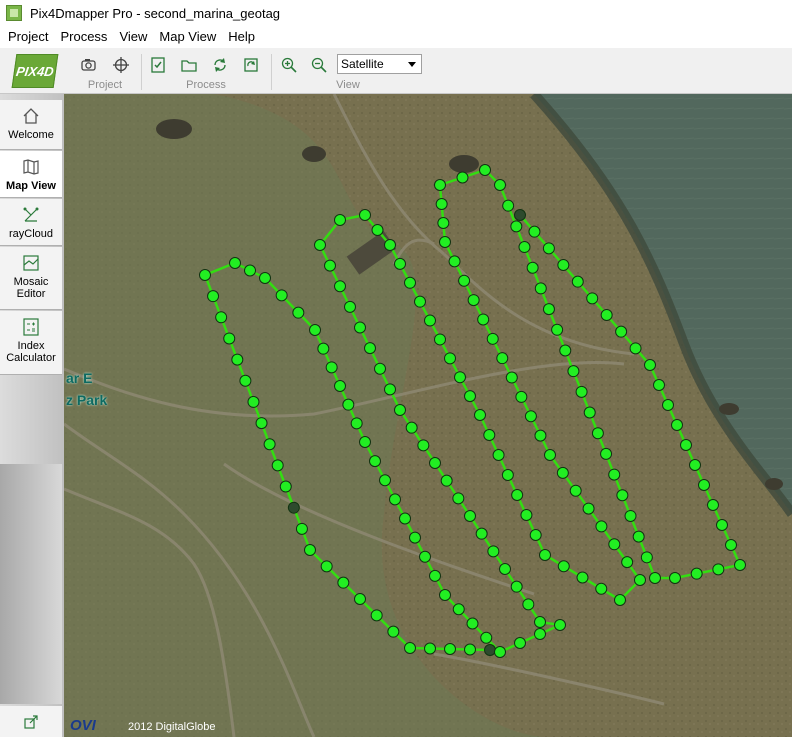  I want to click on menu-map-view: Map View, so click(187, 37).